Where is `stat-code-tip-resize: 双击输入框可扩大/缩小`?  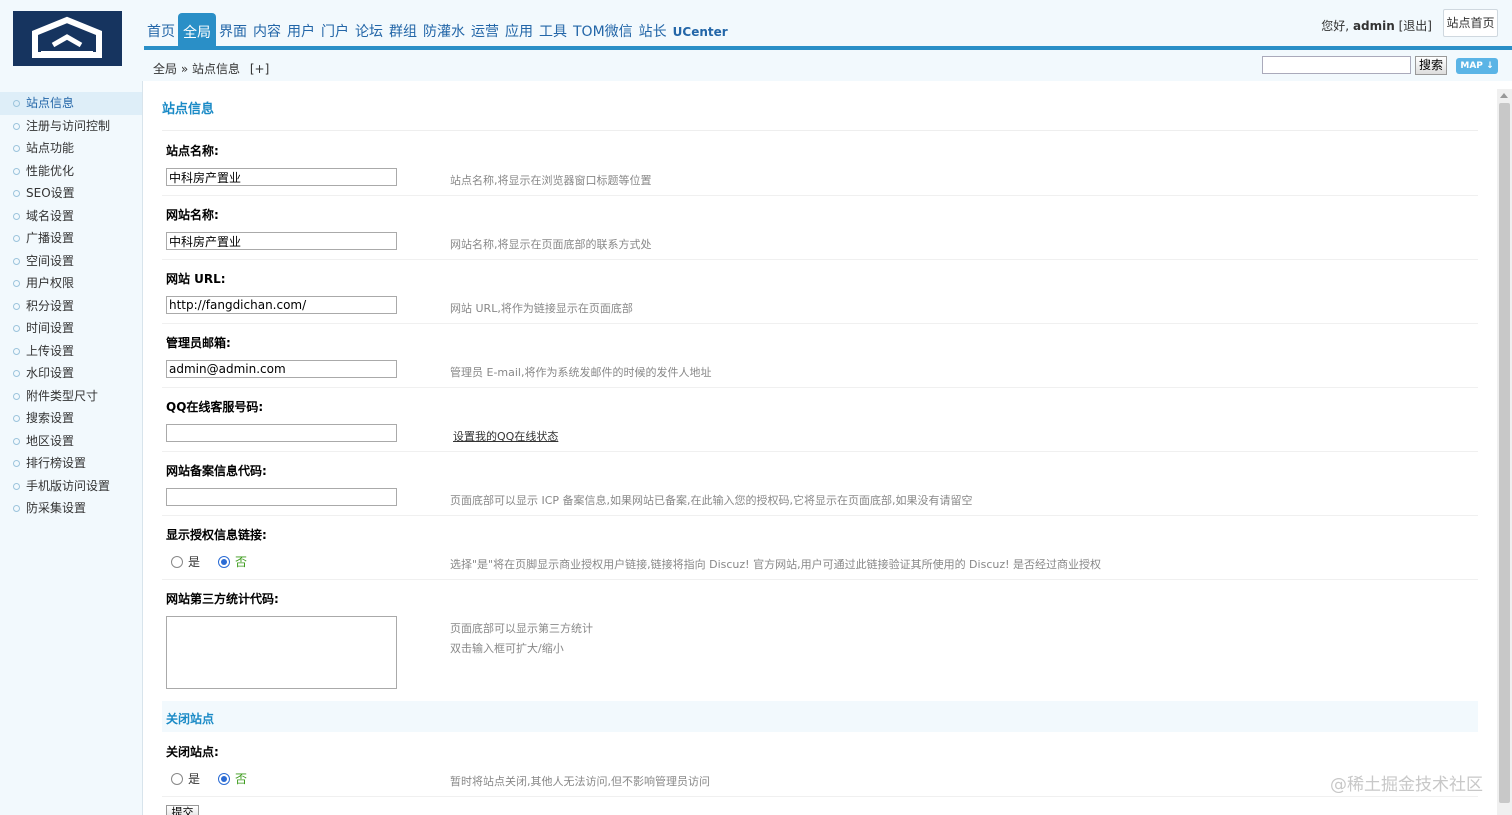
stat-code-tip-resize: 双击输入框可扩大/缩小 is located at coordinates (507, 648).